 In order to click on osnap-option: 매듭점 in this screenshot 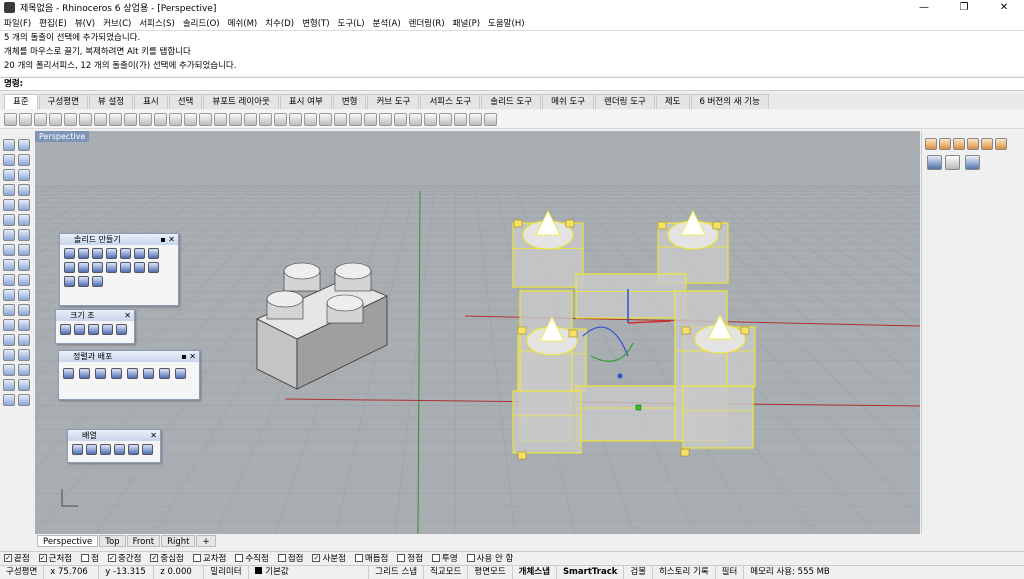, I will do `click(371, 558)`.